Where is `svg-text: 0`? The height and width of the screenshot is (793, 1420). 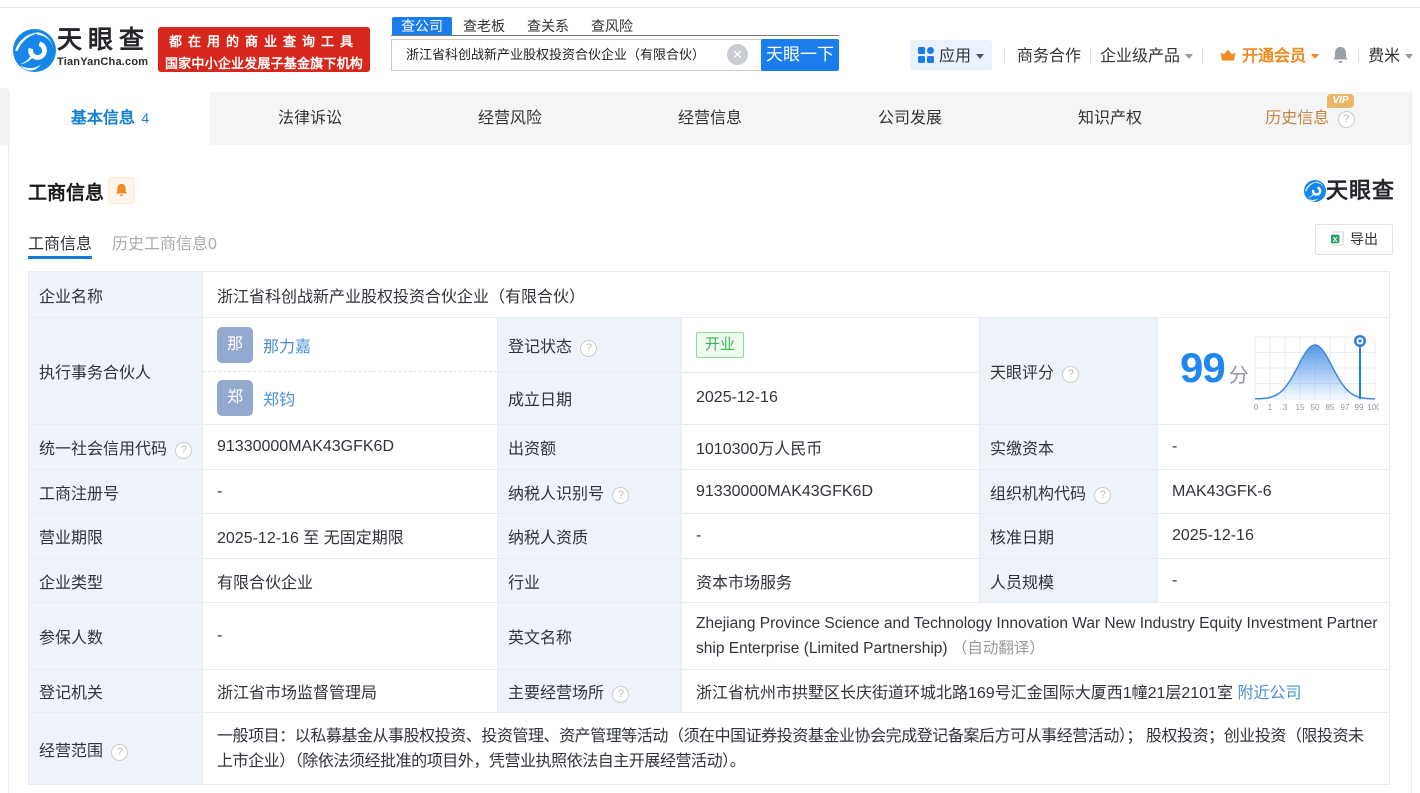
svg-text: 0 is located at coordinates (1255, 407).